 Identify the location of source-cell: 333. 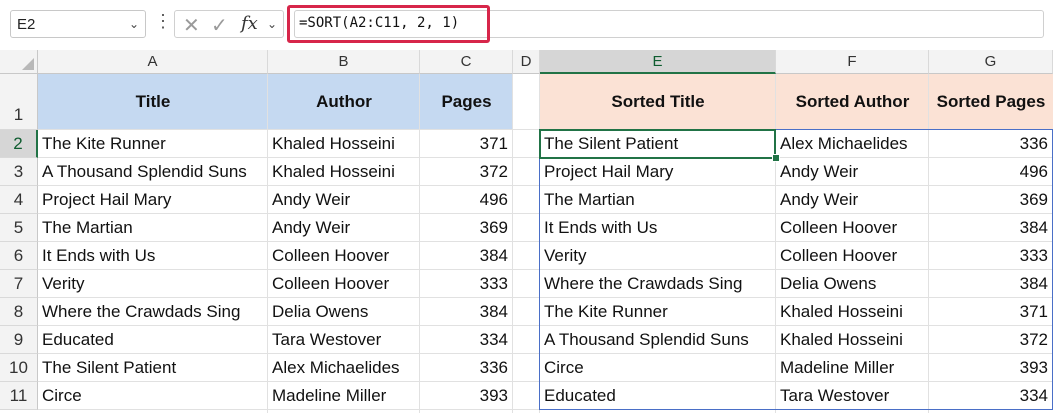
(466, 284).